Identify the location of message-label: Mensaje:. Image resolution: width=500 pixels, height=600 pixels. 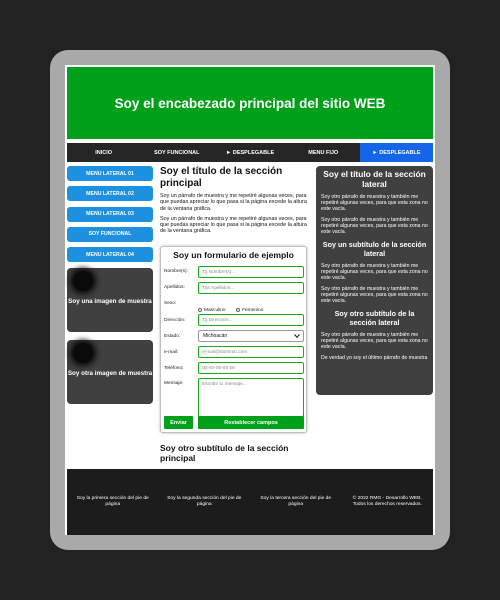
(174, 383).